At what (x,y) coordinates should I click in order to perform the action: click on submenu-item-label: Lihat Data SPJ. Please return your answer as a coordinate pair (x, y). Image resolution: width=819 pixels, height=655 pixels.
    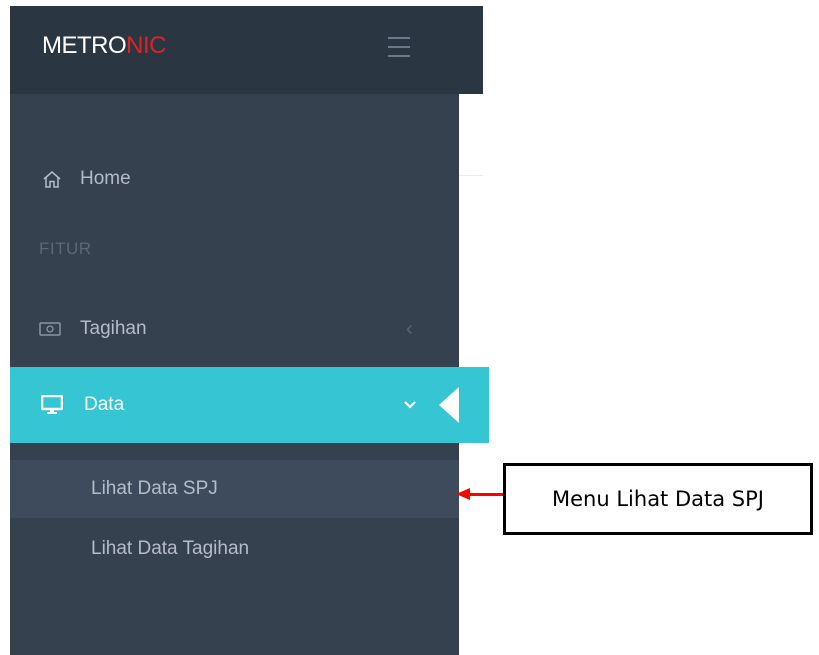
    Looking at the image, I should click on (154, 488).